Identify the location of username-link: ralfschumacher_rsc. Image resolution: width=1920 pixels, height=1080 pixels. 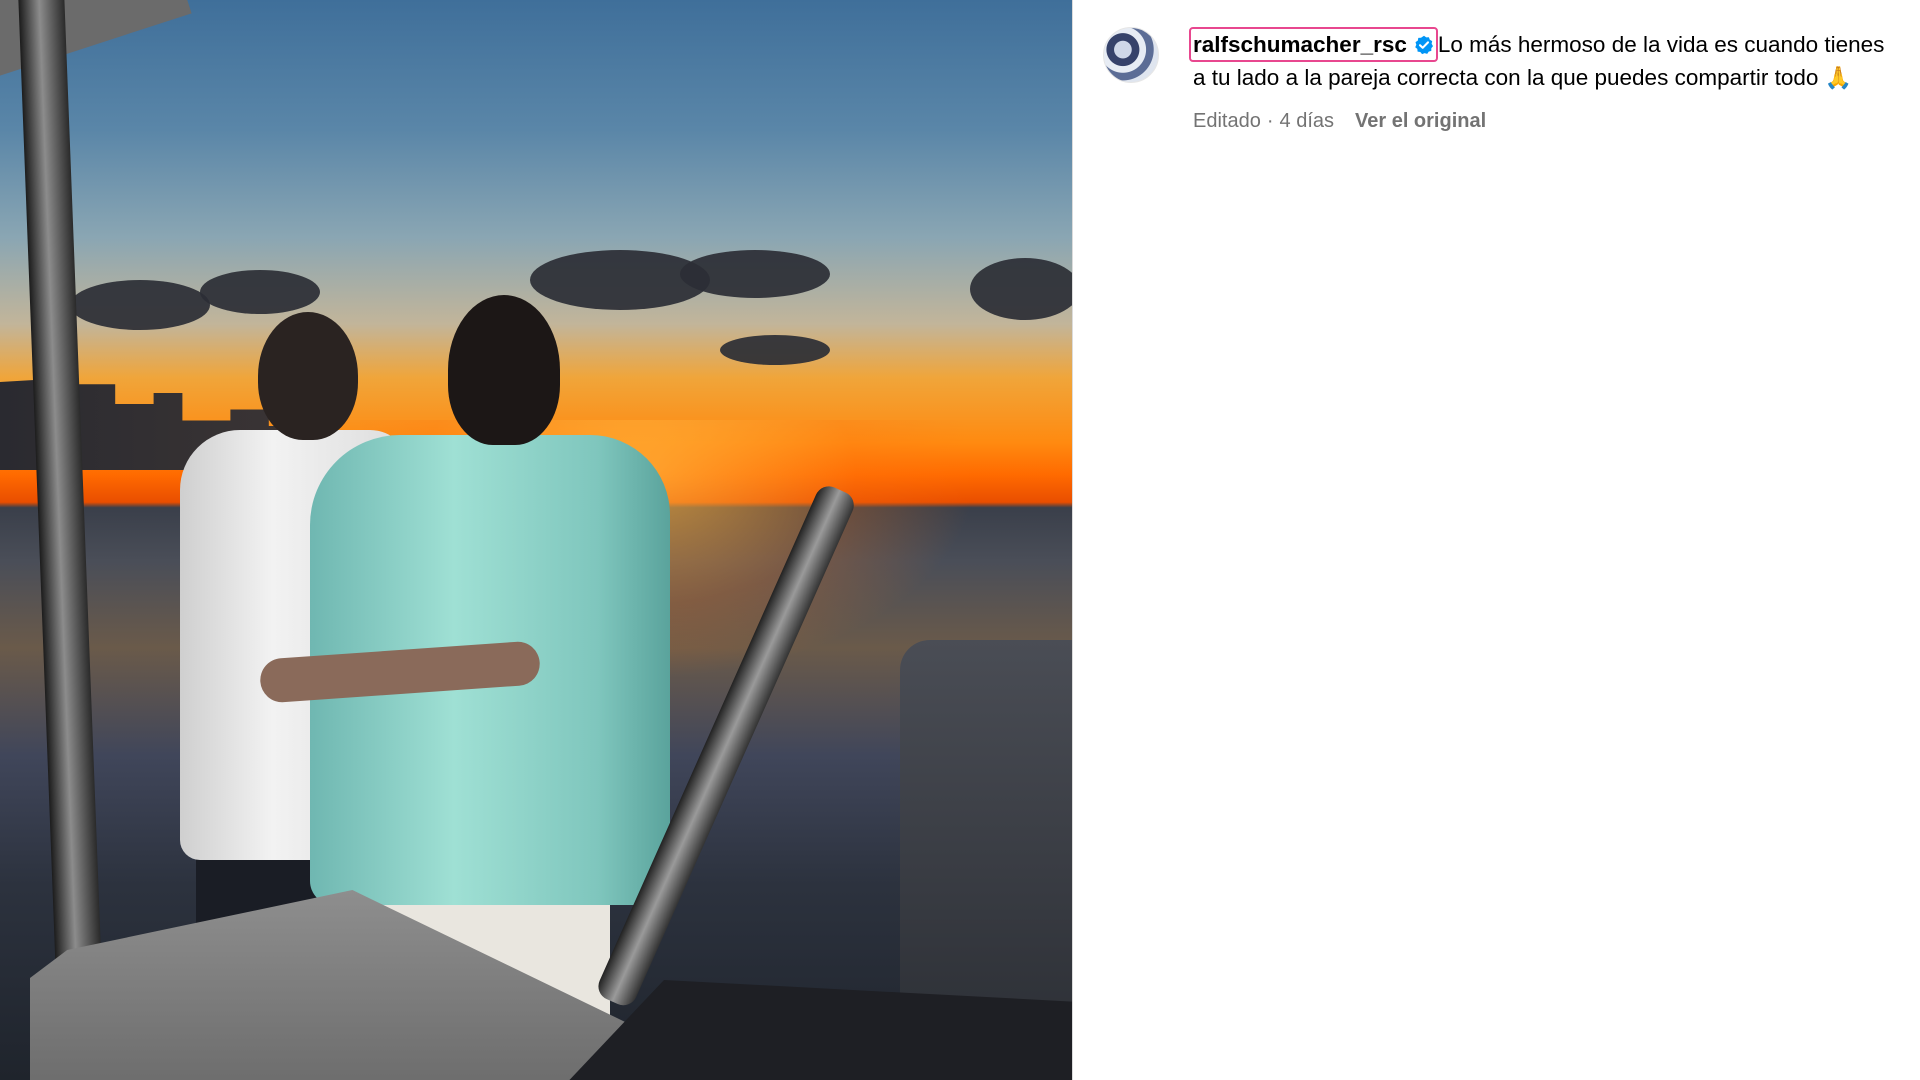
(1313, 44).